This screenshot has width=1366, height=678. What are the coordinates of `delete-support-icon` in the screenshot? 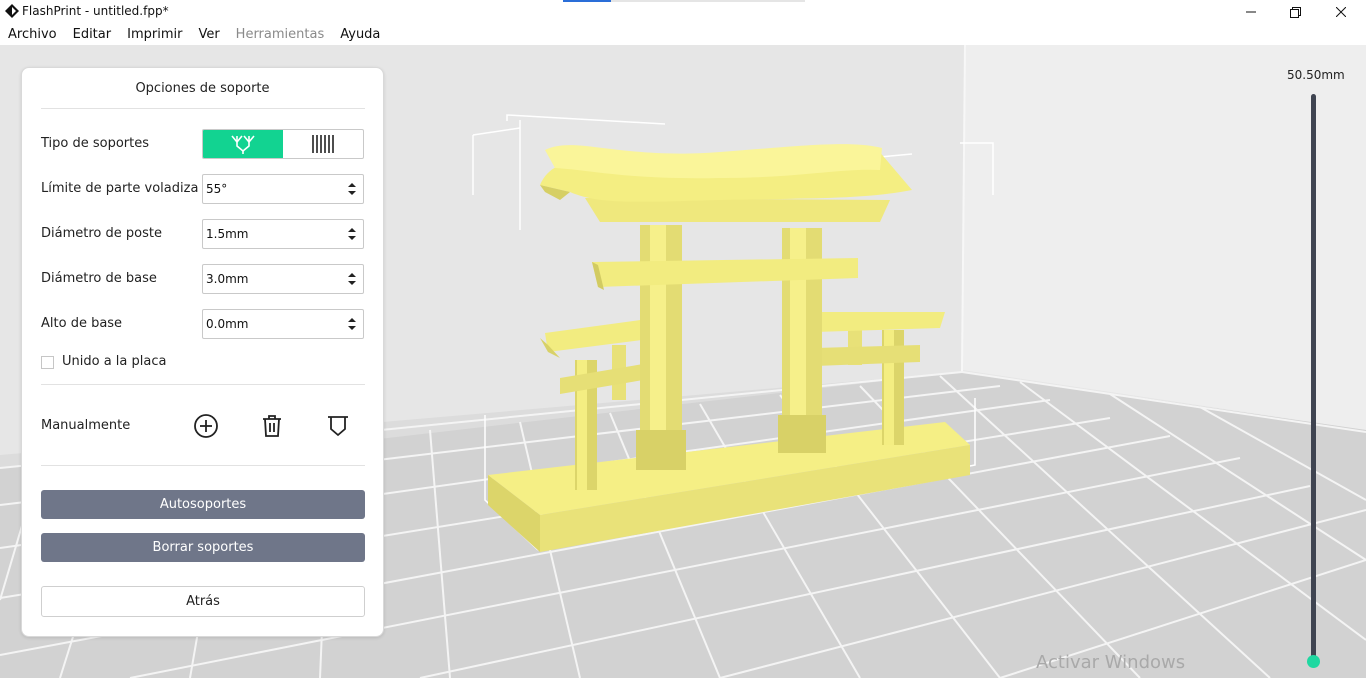 It's located at (272, 426).